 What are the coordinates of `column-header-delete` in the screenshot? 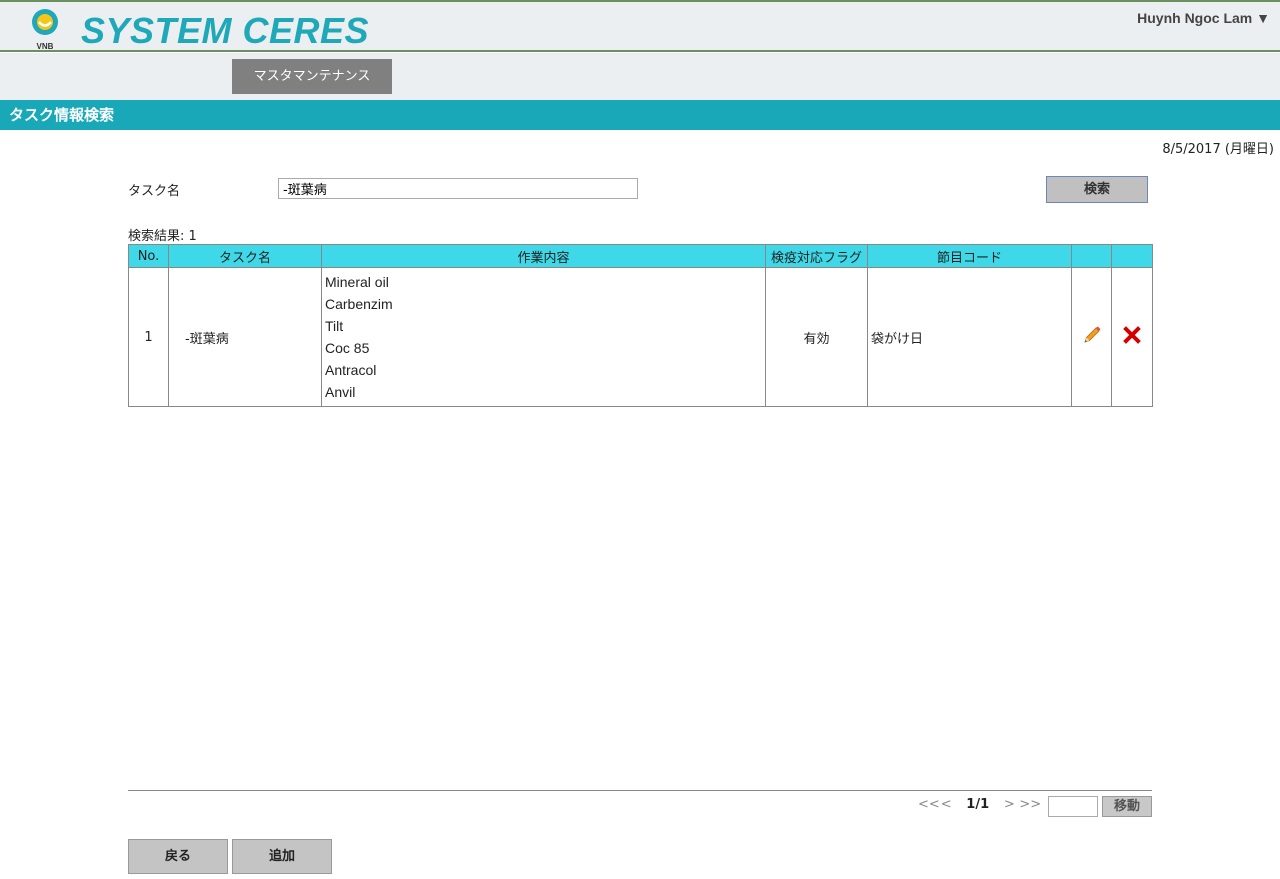 It's located at (1132, 256).